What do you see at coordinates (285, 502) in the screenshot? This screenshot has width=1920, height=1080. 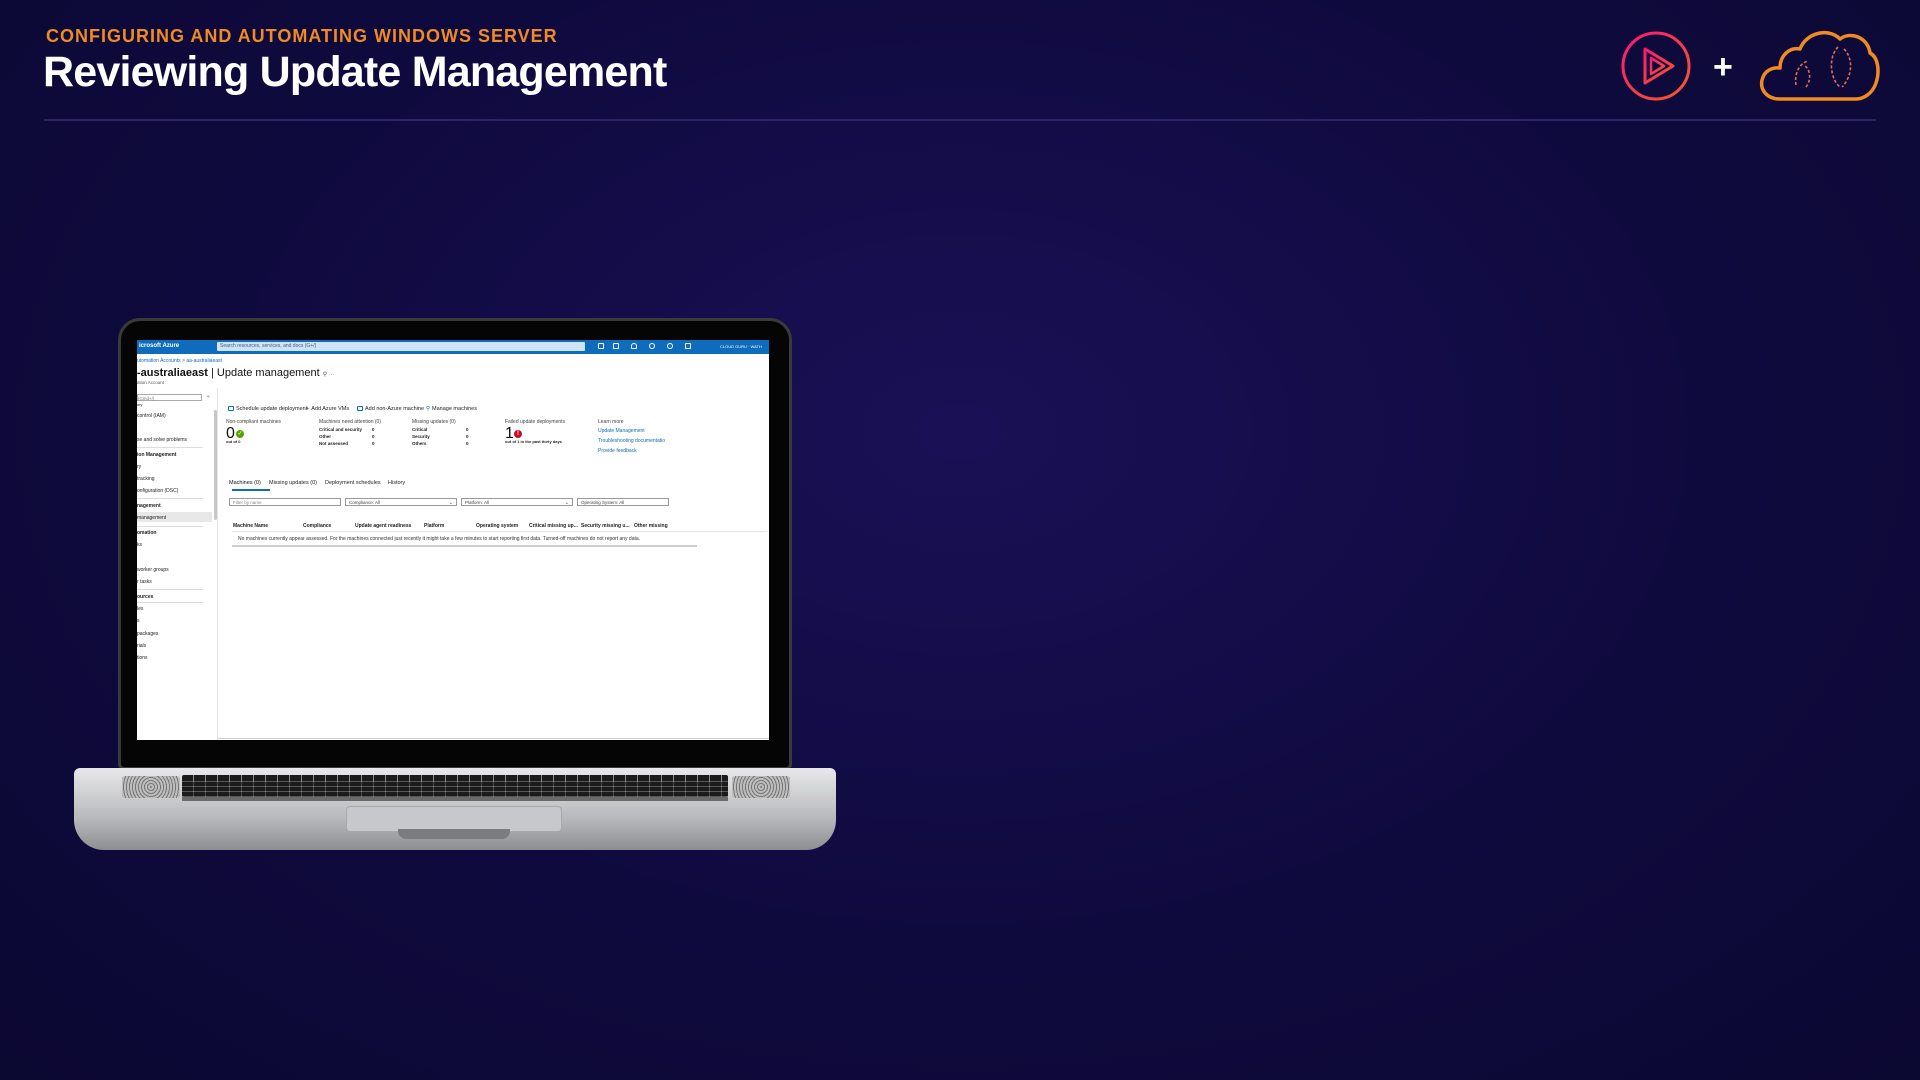 I see `filter-by-name-input: Filter by name` at bounding box center [285, 502].